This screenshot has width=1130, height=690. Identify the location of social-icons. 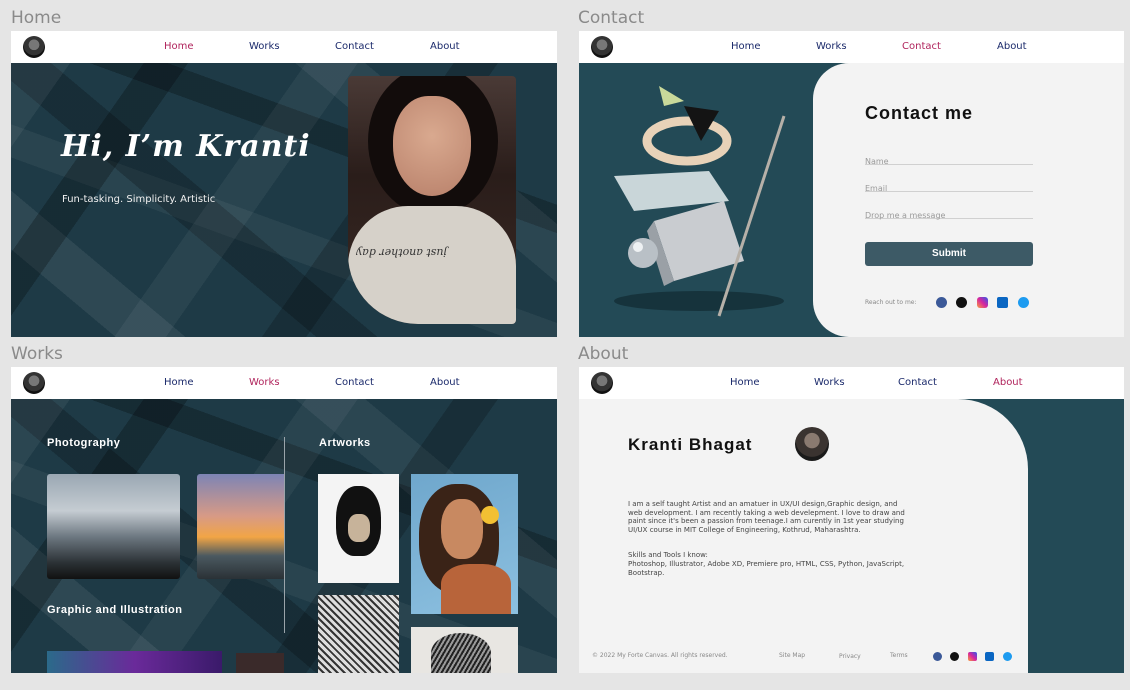
(980, 303).